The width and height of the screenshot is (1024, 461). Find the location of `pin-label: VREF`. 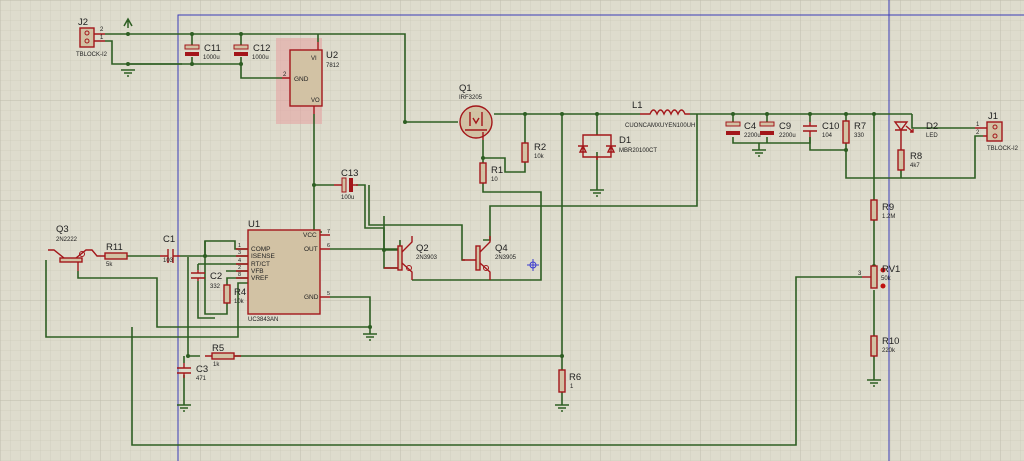

pin-label: VREF is located at coordinates (259, 278).